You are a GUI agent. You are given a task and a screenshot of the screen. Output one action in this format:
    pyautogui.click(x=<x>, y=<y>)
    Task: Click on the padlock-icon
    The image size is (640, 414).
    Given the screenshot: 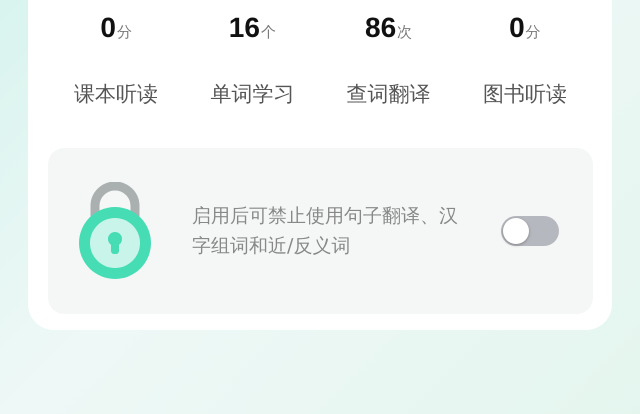 What is the action you would take?
    pyautogui.click(x=115, y=231)
    